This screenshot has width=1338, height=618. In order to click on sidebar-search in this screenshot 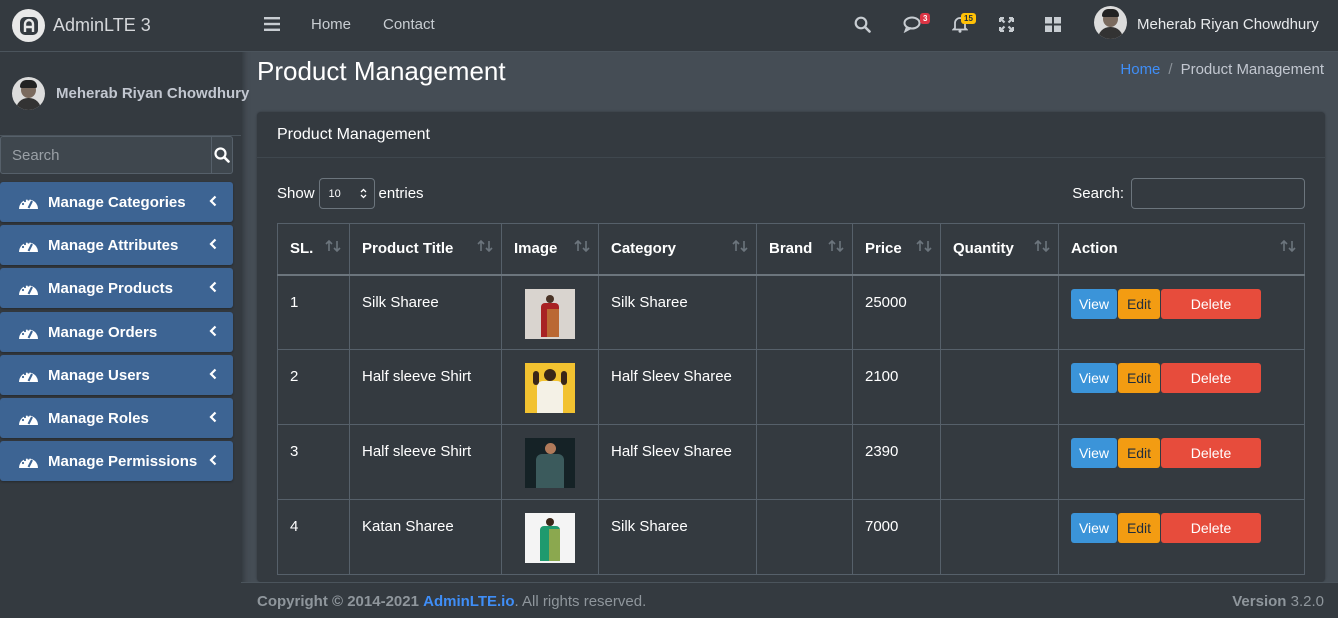, I will do `click(116, 155)`.